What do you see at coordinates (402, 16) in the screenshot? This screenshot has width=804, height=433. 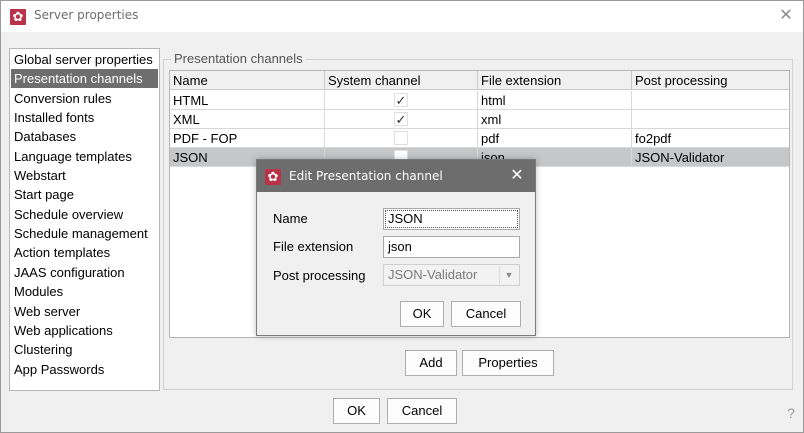 I see `title-bar: ✿ Server properties ✕` at bounding box center [402, 16].